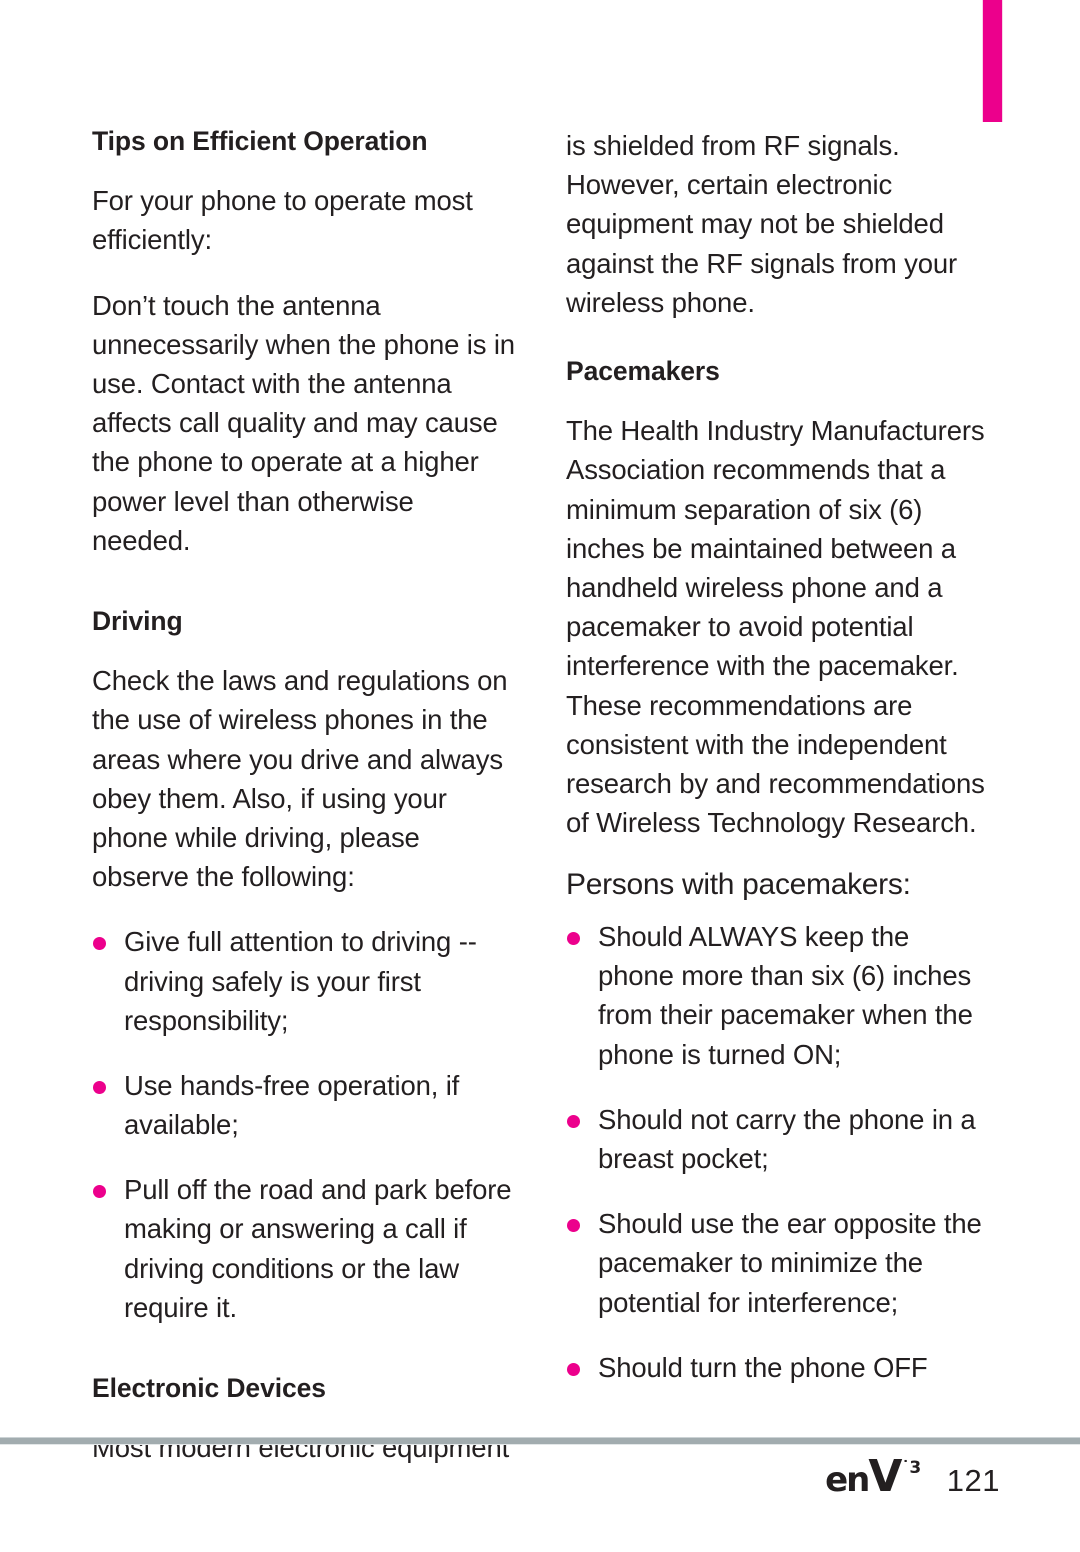  What do you see at coordinates (738, 885) in the screenshot?
I see `subheading-persons-with-pacemakers: Persons with pacemakers:` at bounding box center [738, 885].